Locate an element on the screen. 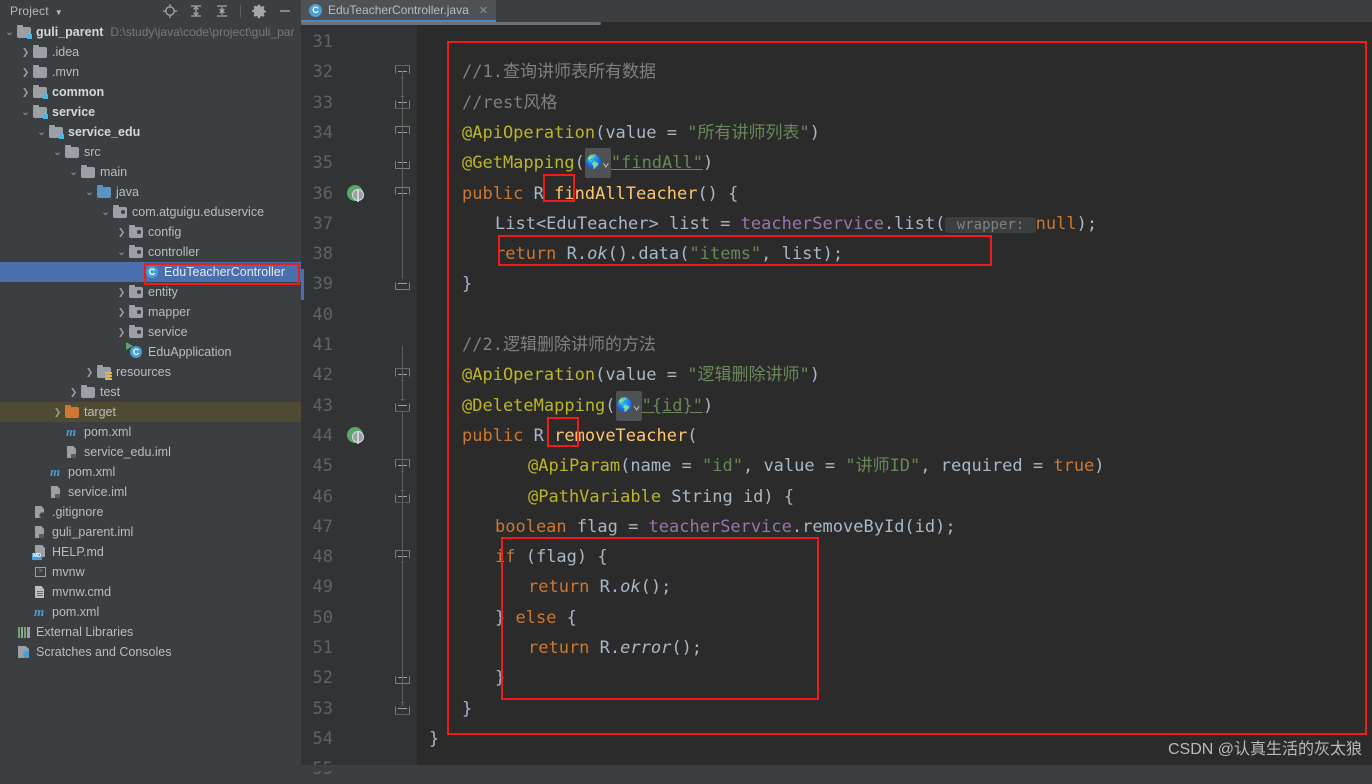  locate-icon is located at coordinates (170, 11).